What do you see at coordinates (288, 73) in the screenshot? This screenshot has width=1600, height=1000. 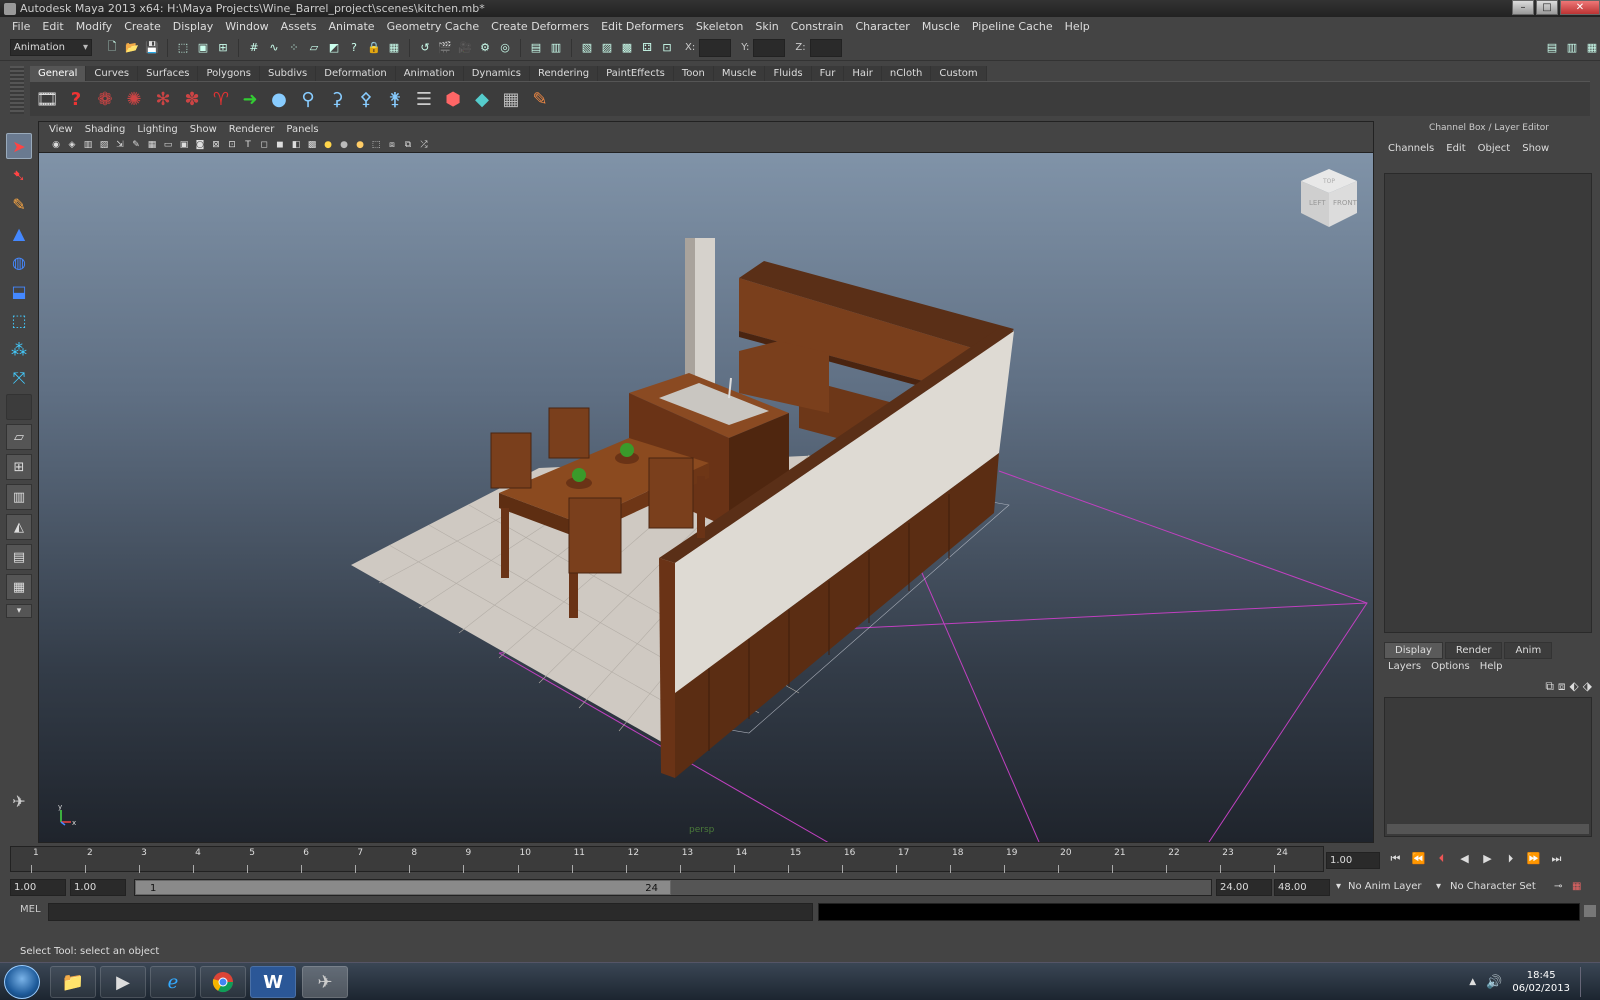 I see `shelf-tab-subdivs: Subdivs` at bounding box center [288, 73].